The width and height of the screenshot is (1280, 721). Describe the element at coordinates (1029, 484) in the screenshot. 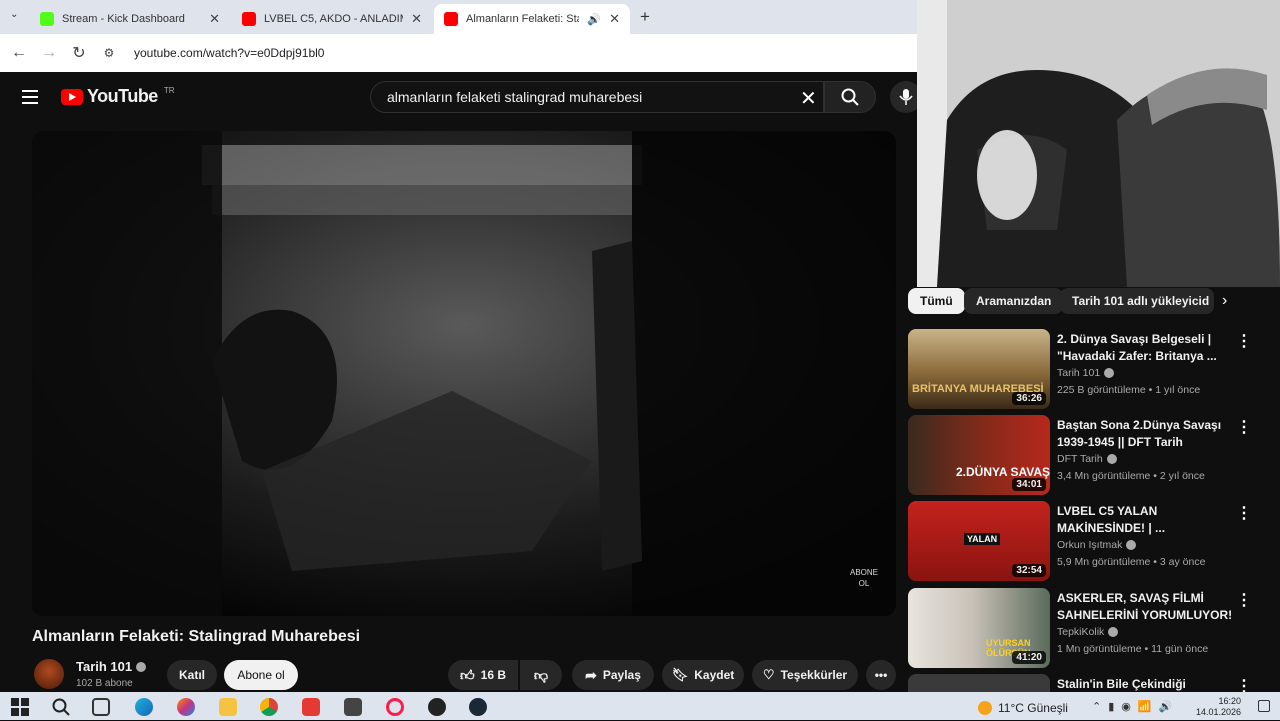

I see `duration-badge: 34:01` at that location.